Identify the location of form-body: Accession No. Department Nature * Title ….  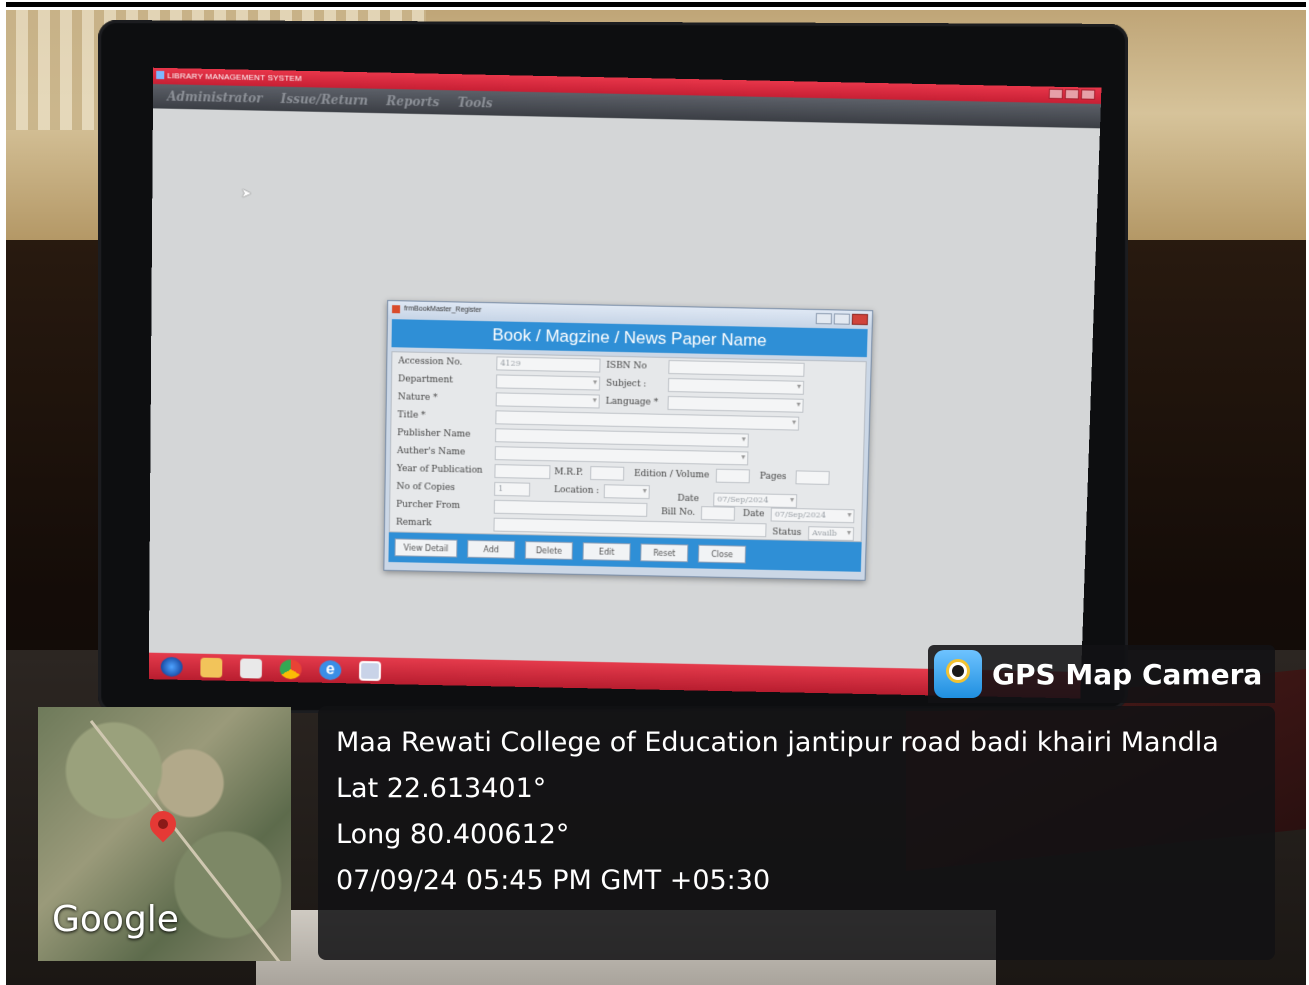
(628, 446).